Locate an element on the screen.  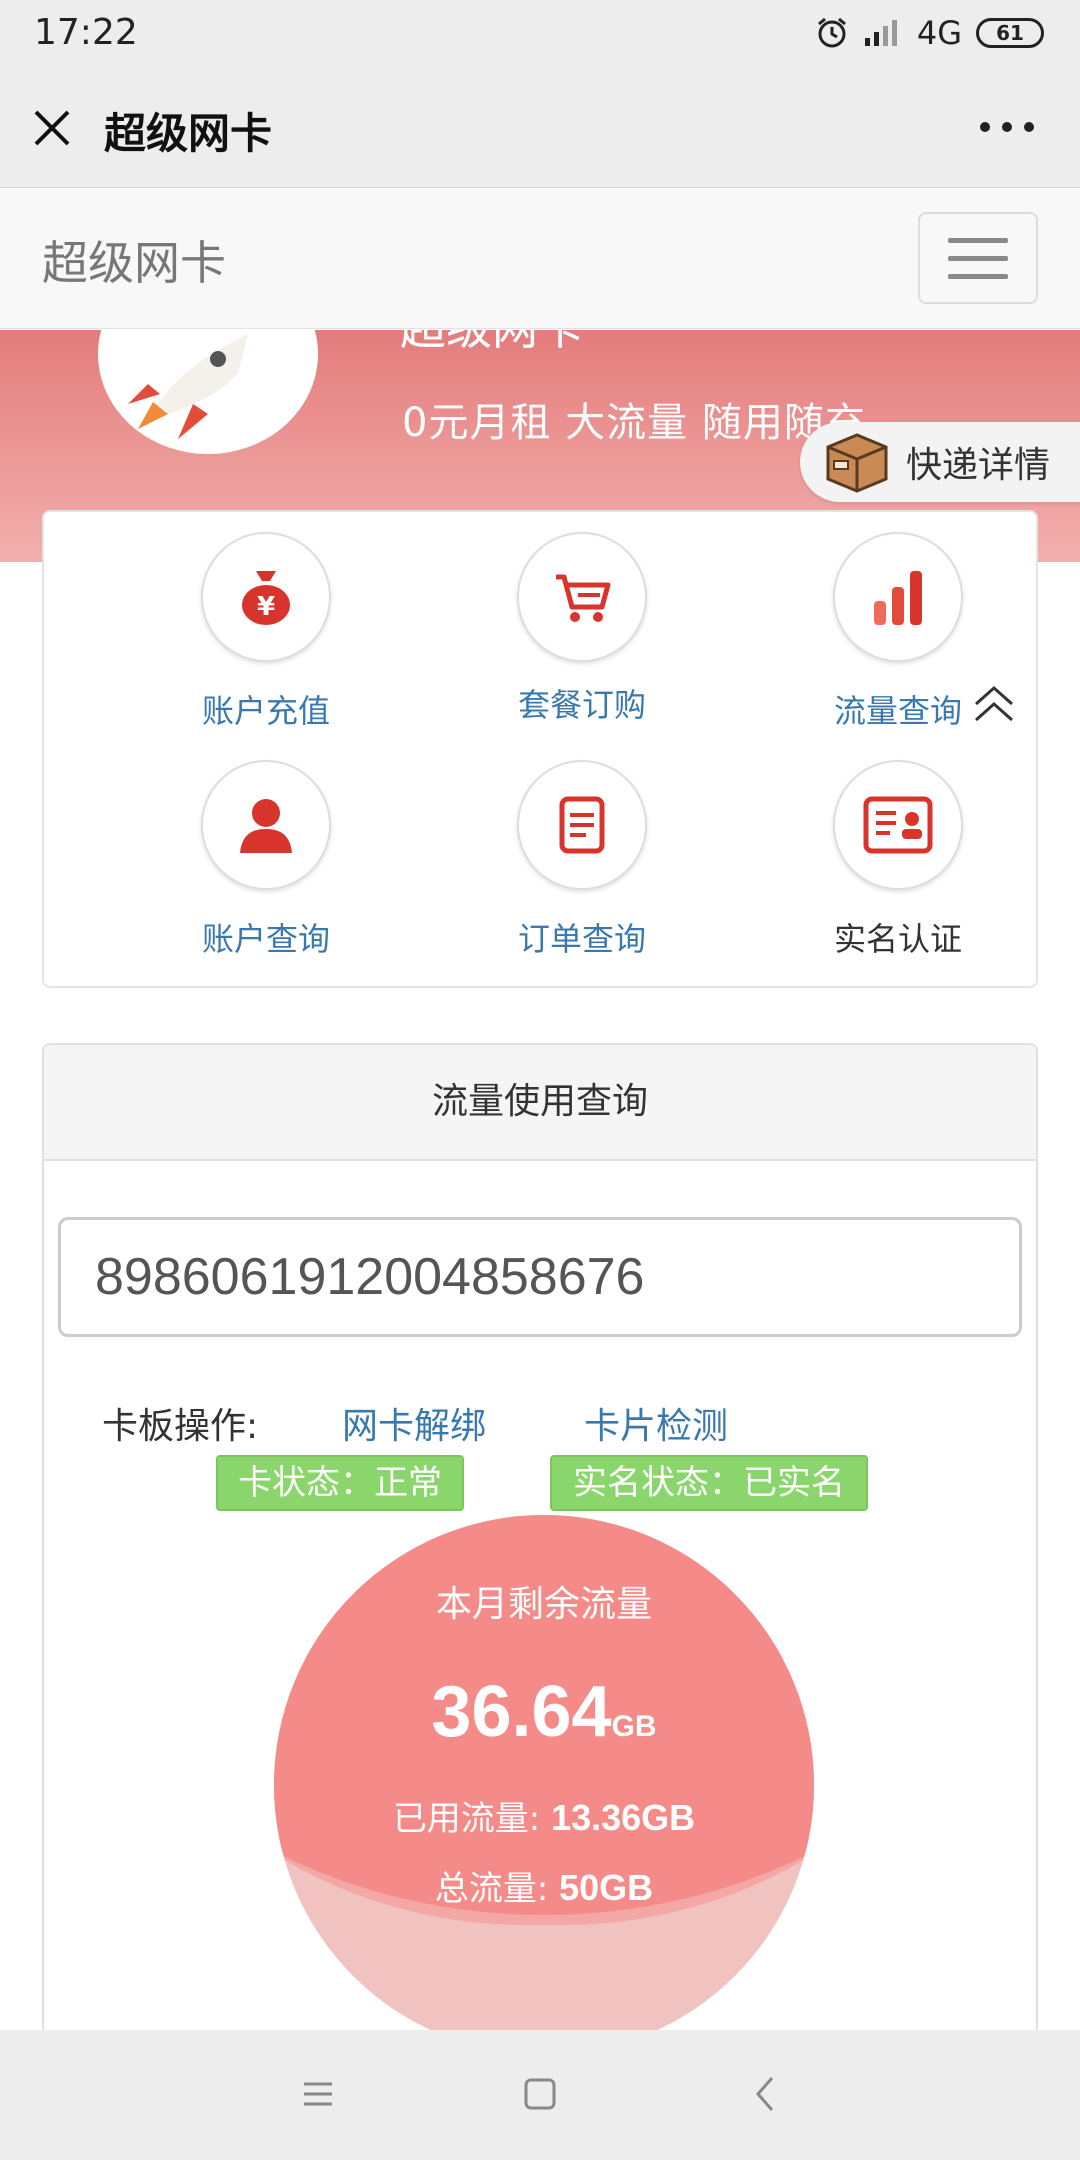
hero-title: 超级网卡 is located at coordinates (492, 344).